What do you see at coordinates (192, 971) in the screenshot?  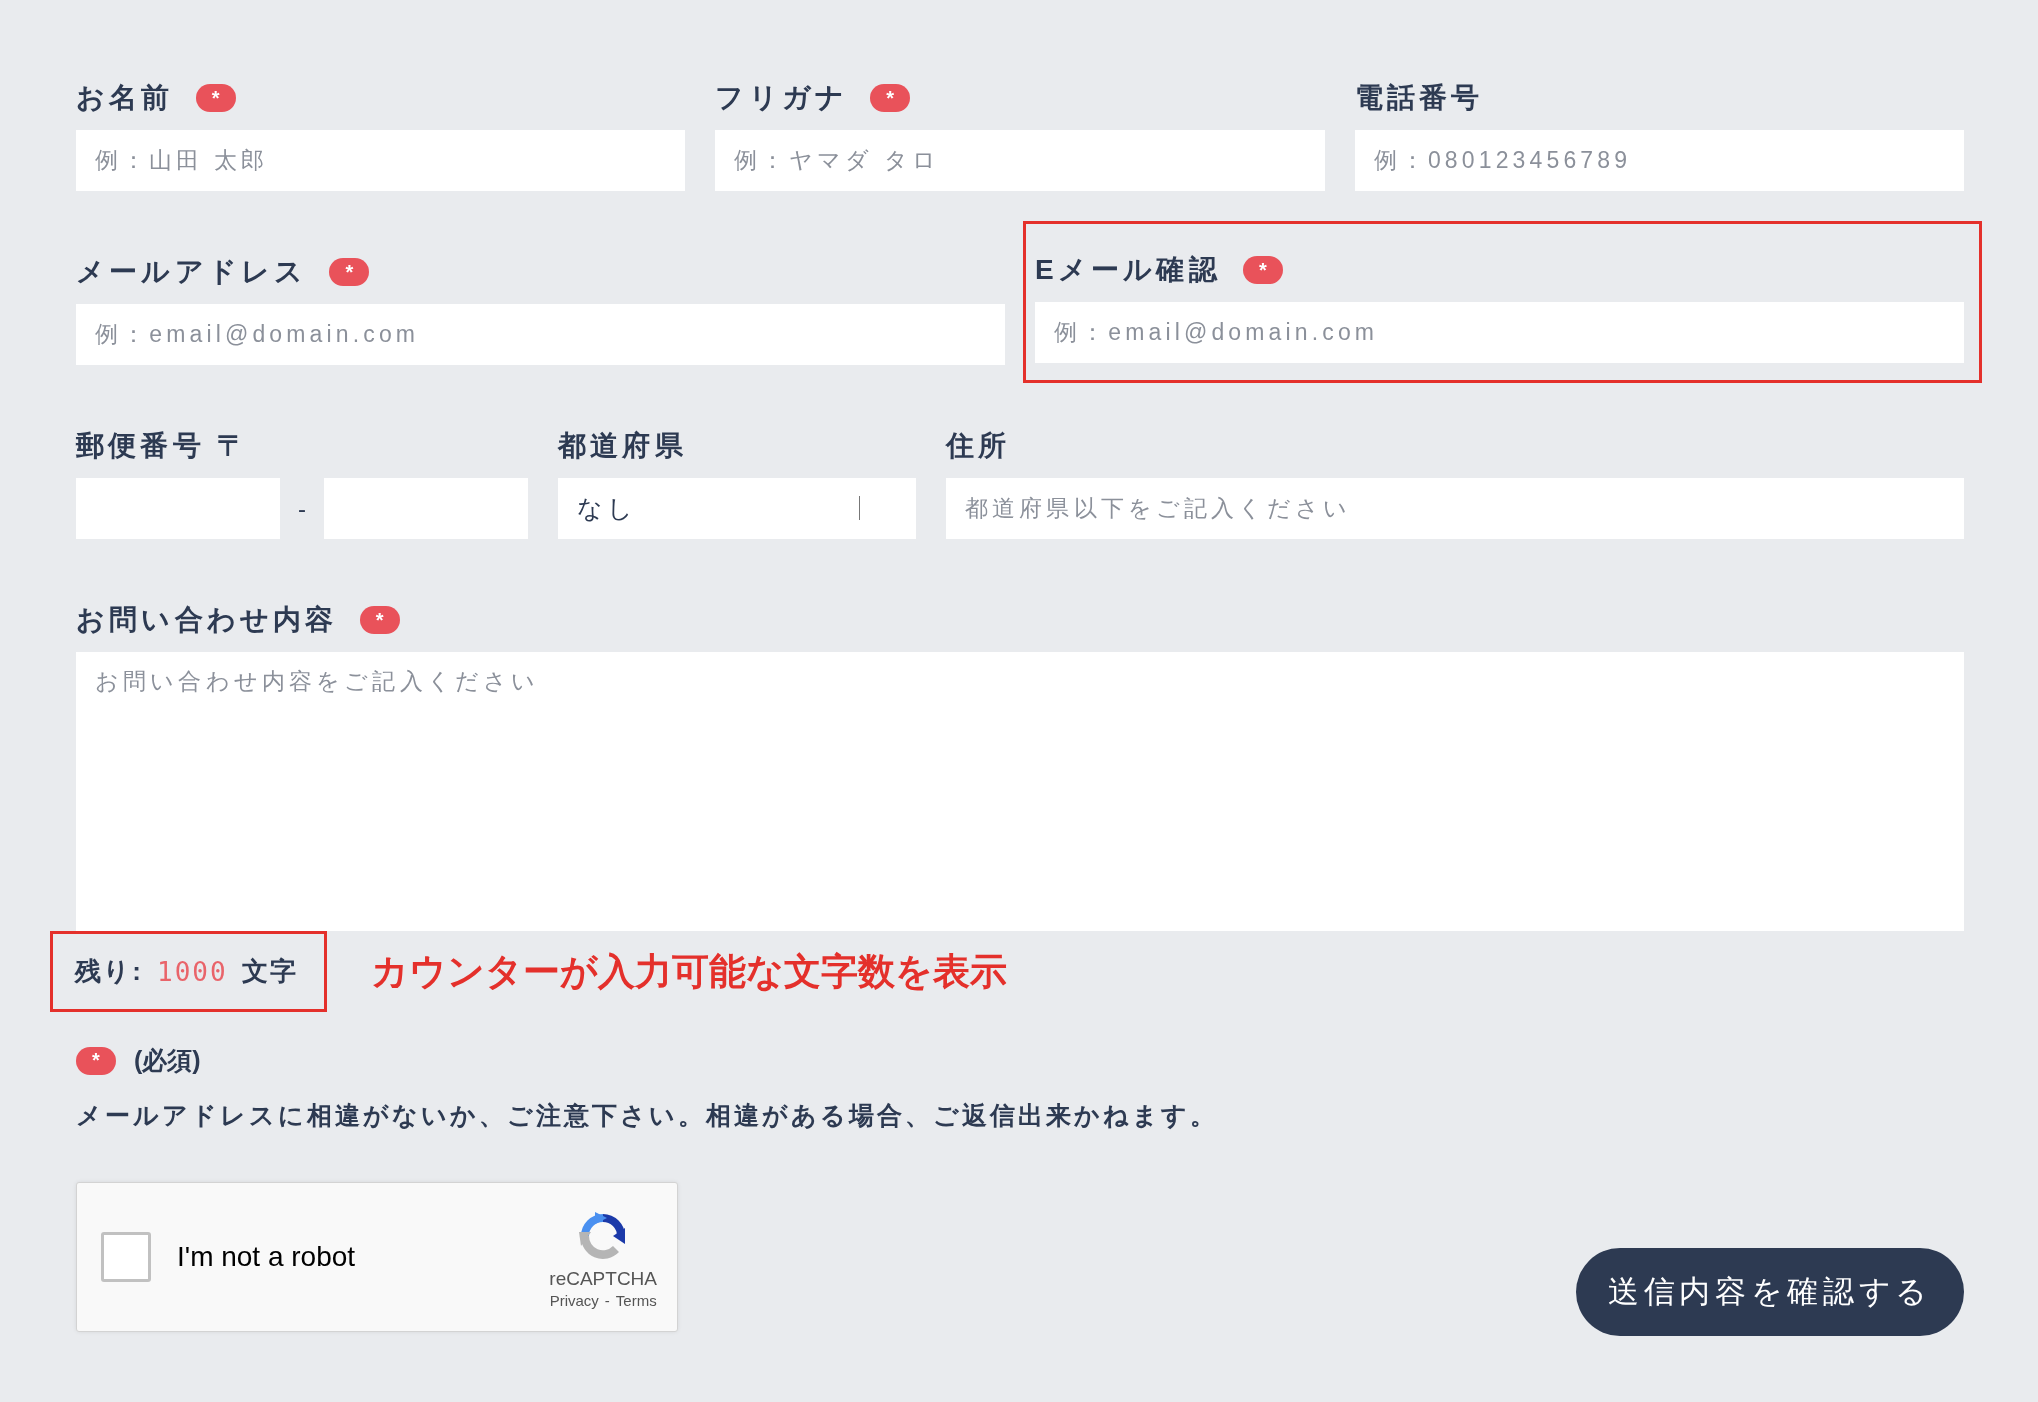 I see `character-count: 1000` at bounding box center [192, 971].